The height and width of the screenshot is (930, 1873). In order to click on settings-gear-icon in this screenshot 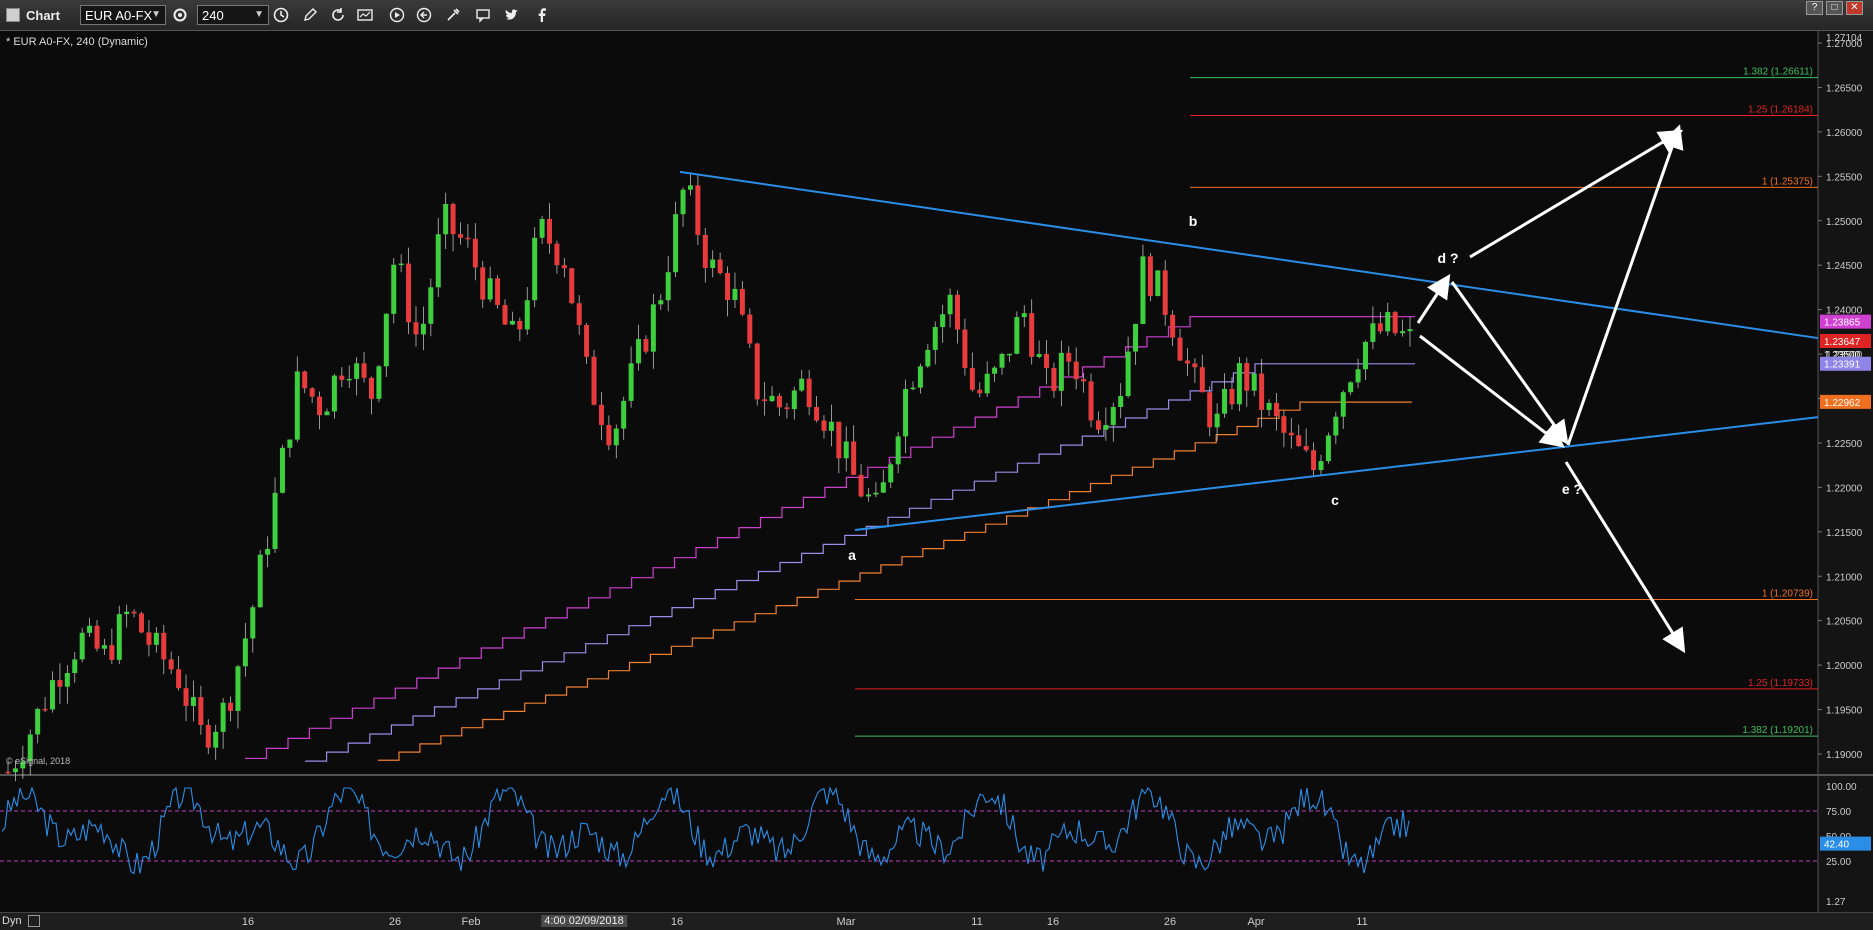, I will do `click(180, 15)`.